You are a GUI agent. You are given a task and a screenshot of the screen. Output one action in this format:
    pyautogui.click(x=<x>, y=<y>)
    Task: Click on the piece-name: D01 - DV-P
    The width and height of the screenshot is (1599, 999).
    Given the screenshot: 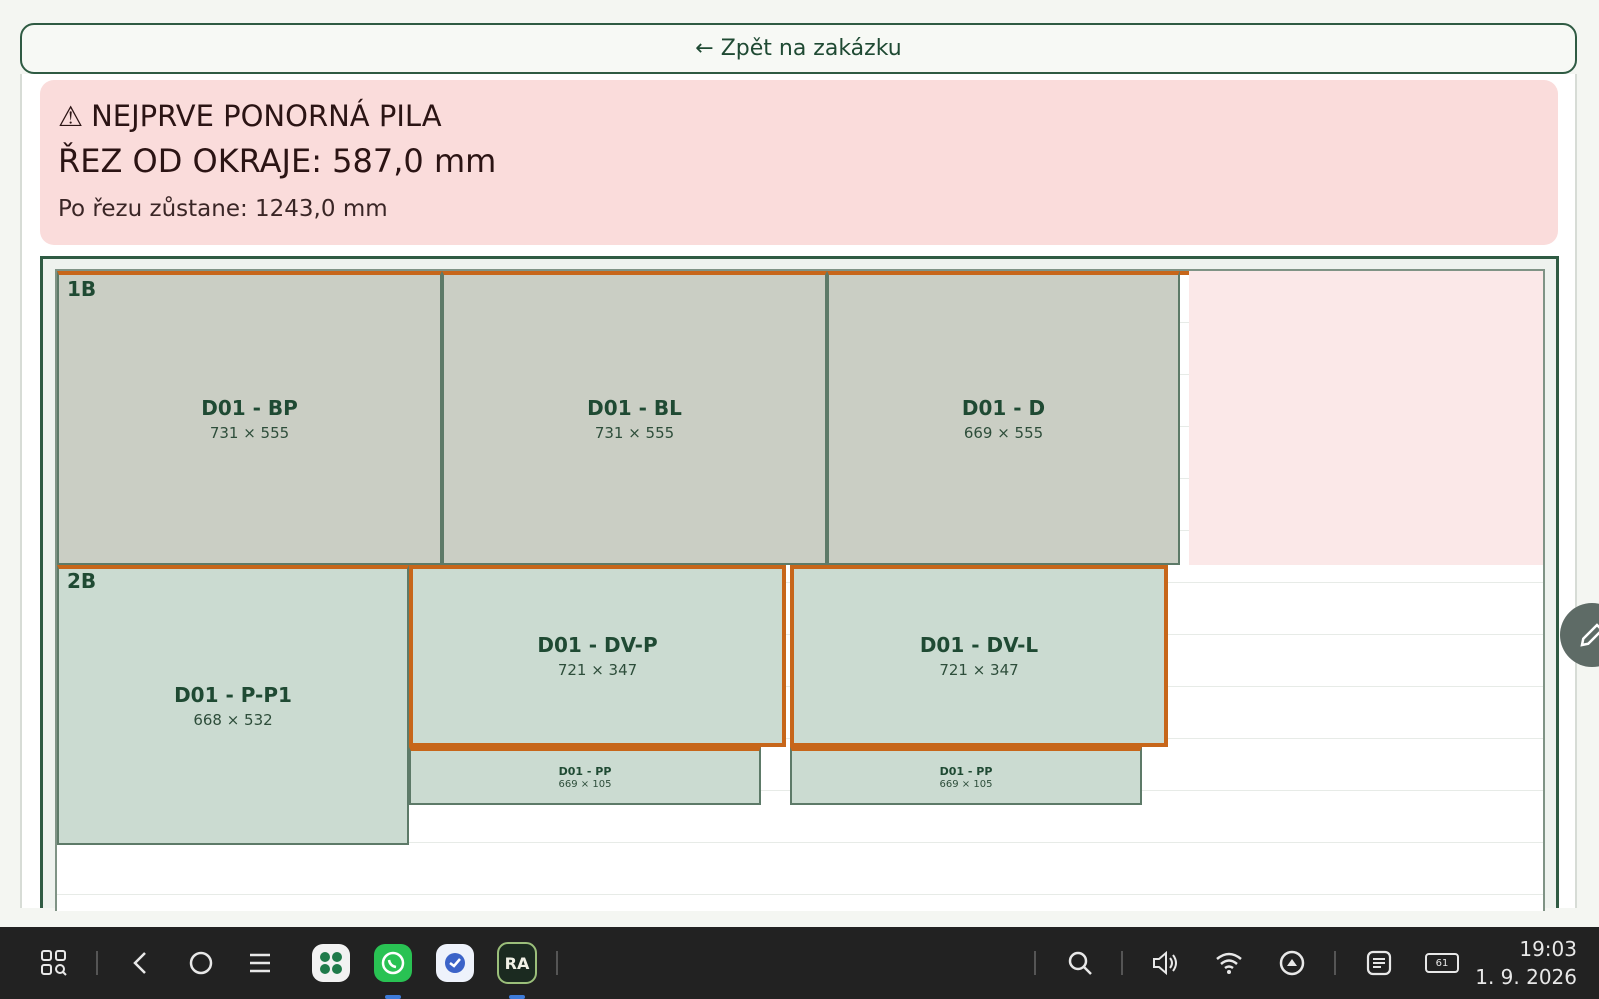 What is the action you would take?
    pyautogui.click(x=597, y=645)
    